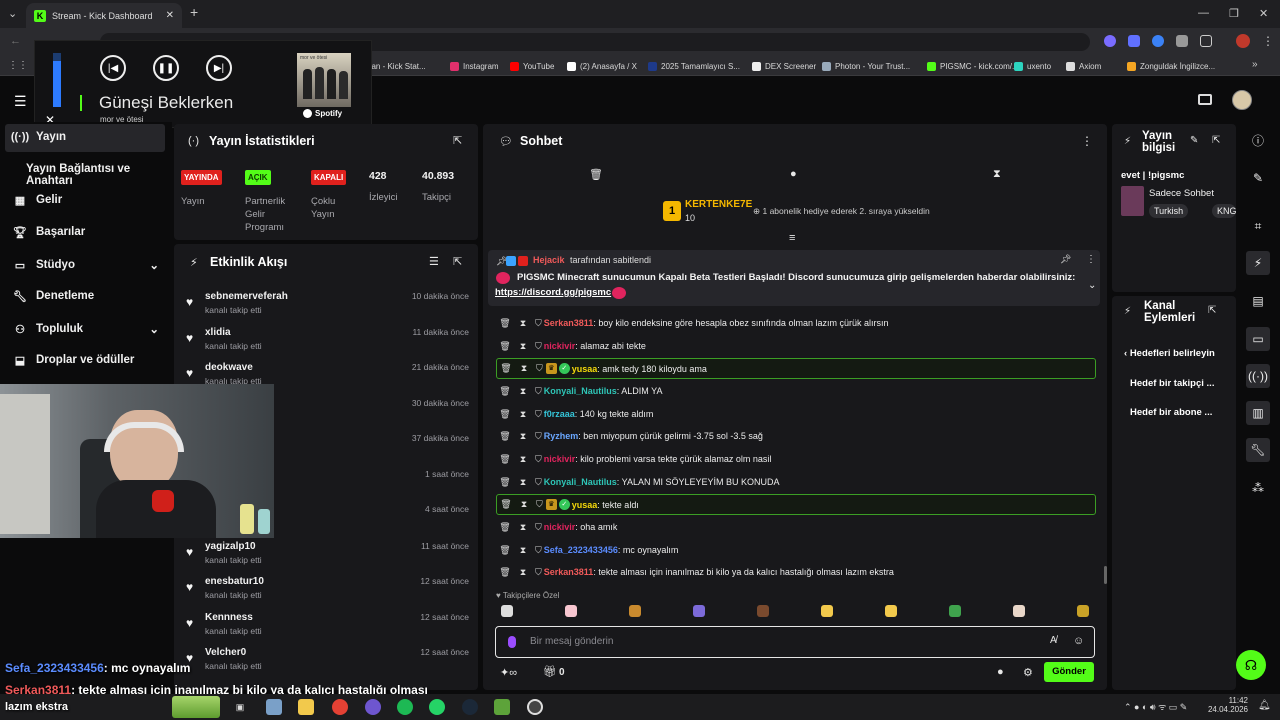 The width and height of the screenshot is (1280, 720). What do you see at coordinates (1258, 376) in the screenshot?
I see `broadcast-icon: ((·))` at bounding box center [1258, 376].